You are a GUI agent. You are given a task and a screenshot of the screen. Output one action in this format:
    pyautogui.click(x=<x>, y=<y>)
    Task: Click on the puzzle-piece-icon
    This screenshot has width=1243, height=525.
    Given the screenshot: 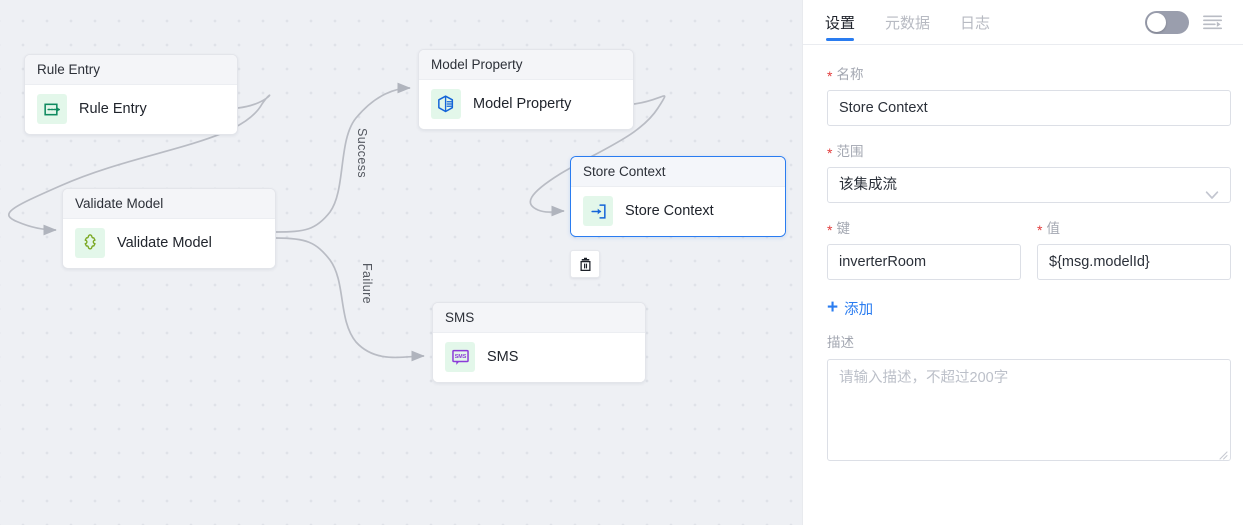 What is the action you would take?
    pyautogui.click(x=90, y=243)
    